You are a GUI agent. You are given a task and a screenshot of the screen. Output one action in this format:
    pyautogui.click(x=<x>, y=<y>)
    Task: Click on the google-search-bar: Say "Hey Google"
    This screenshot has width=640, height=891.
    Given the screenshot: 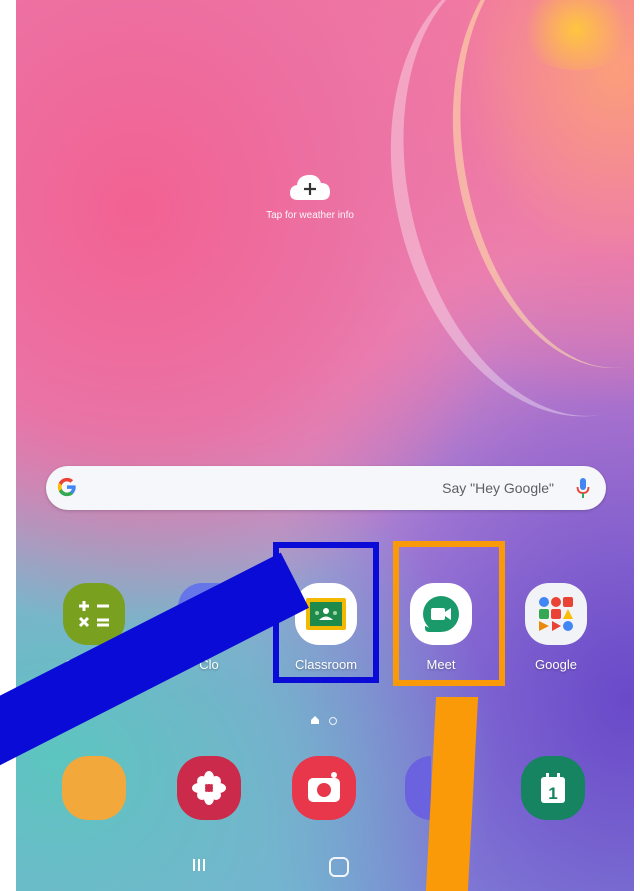 What is the action you would take?
    pyautogui.click(x=326, y=488)
    